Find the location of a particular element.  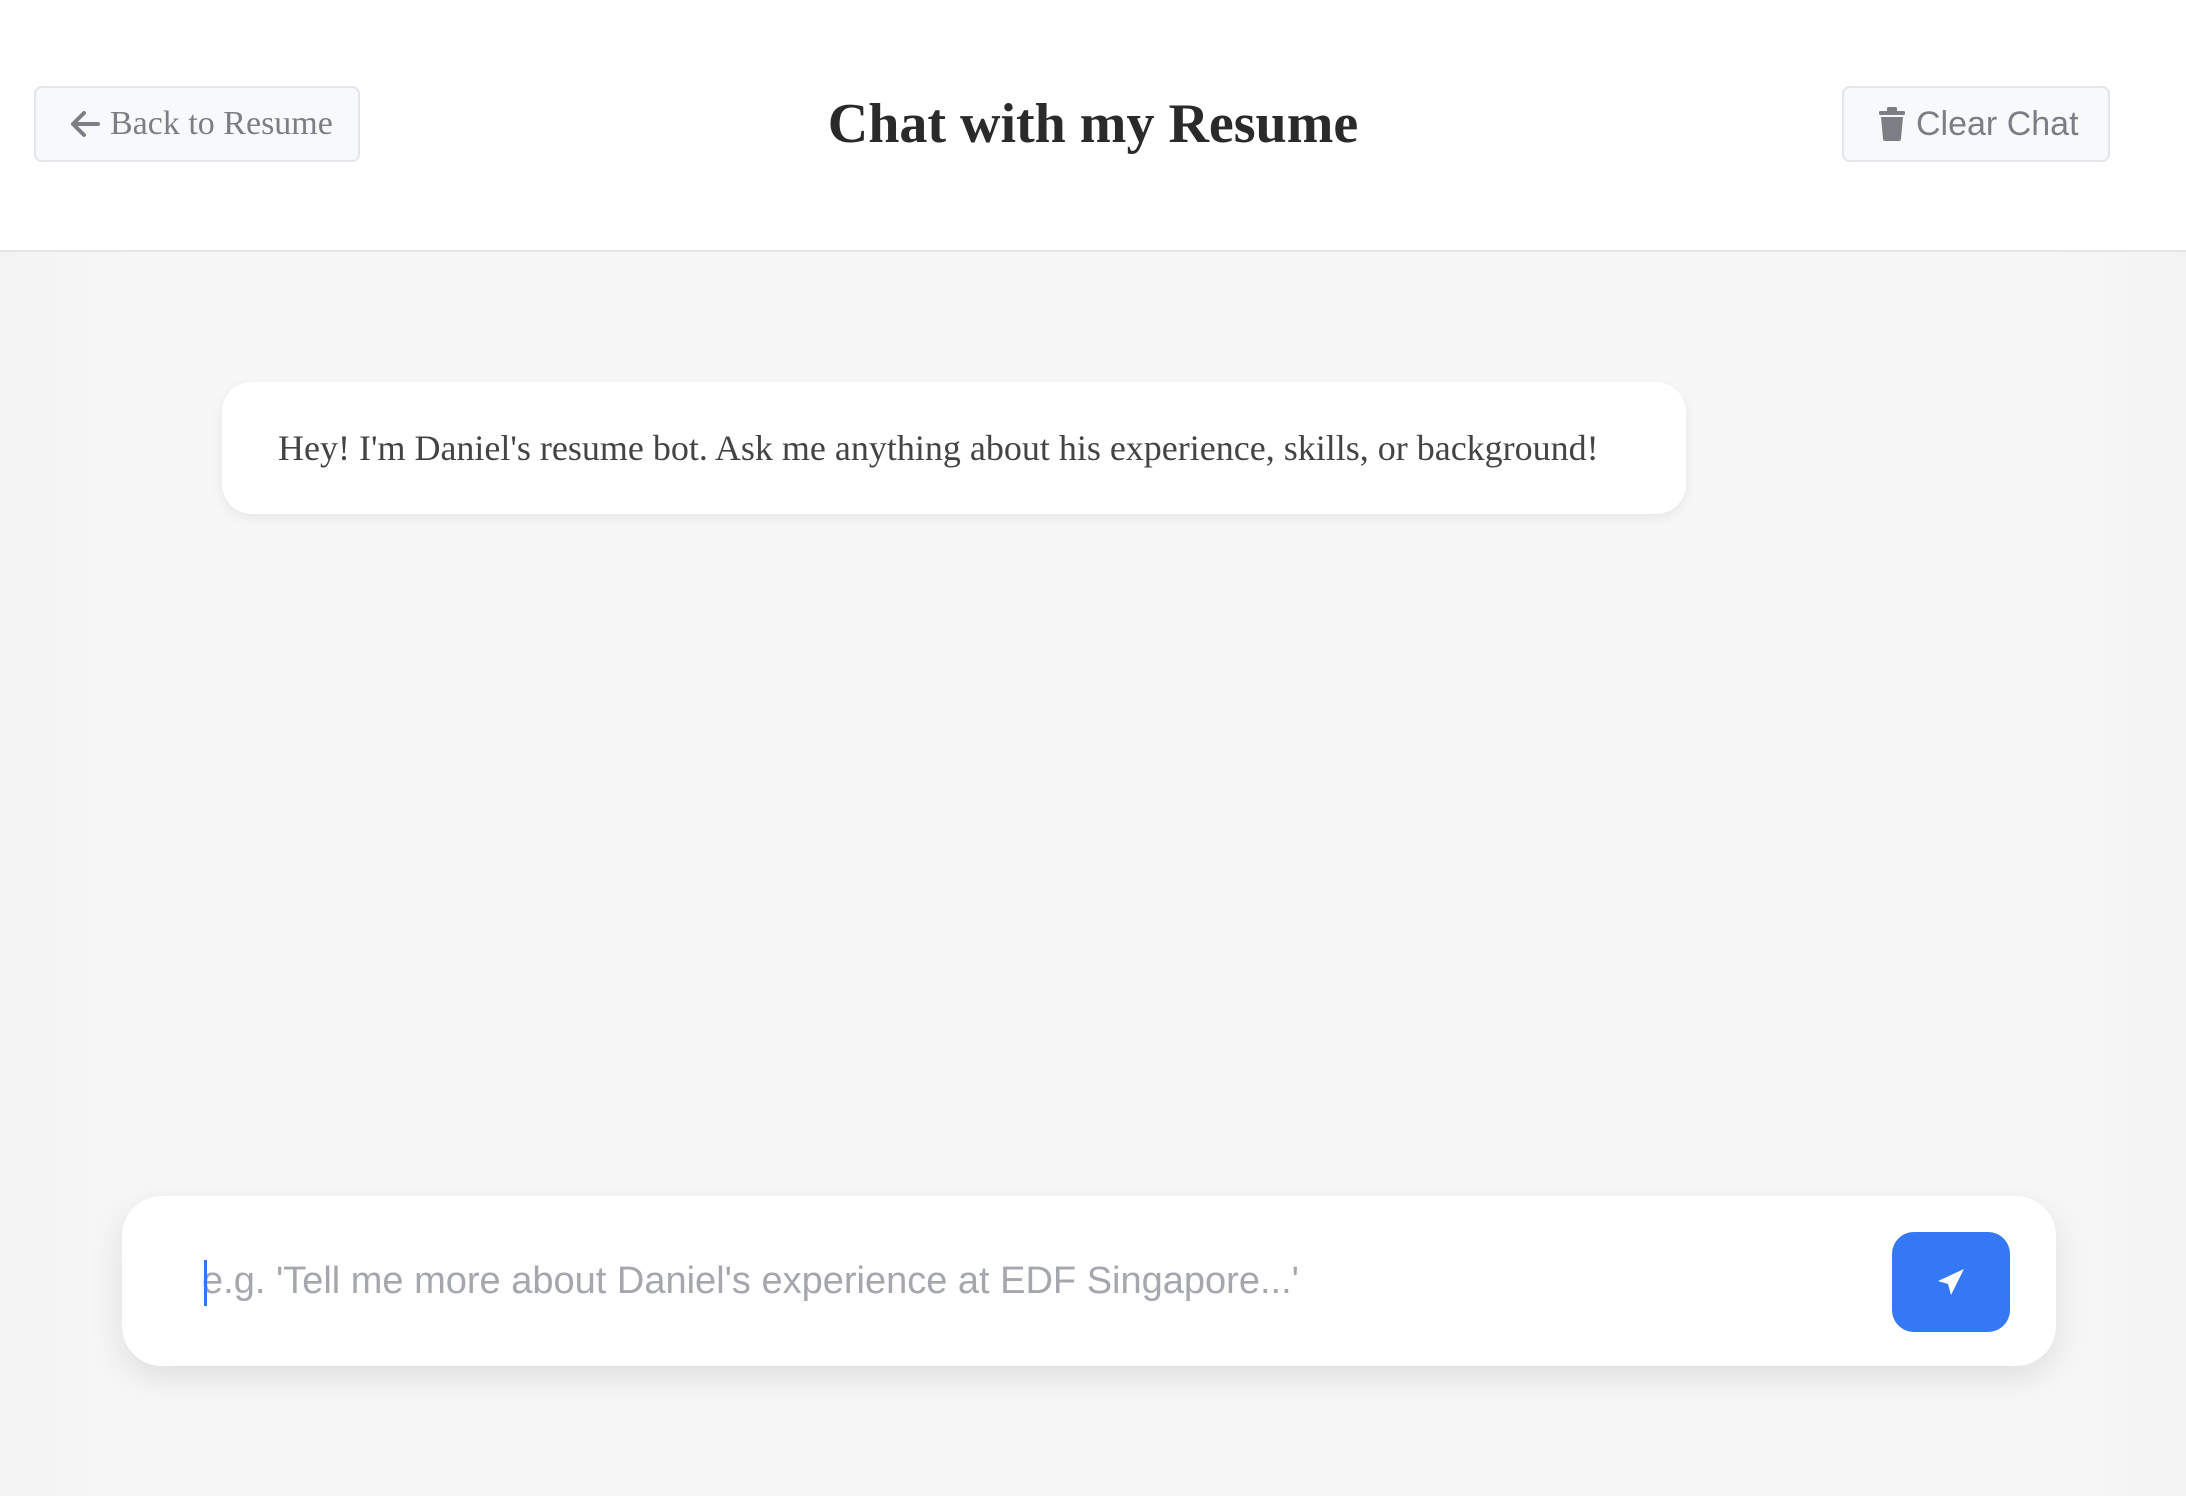

paper-plane-icon is located at coordinates (1951, 1282).